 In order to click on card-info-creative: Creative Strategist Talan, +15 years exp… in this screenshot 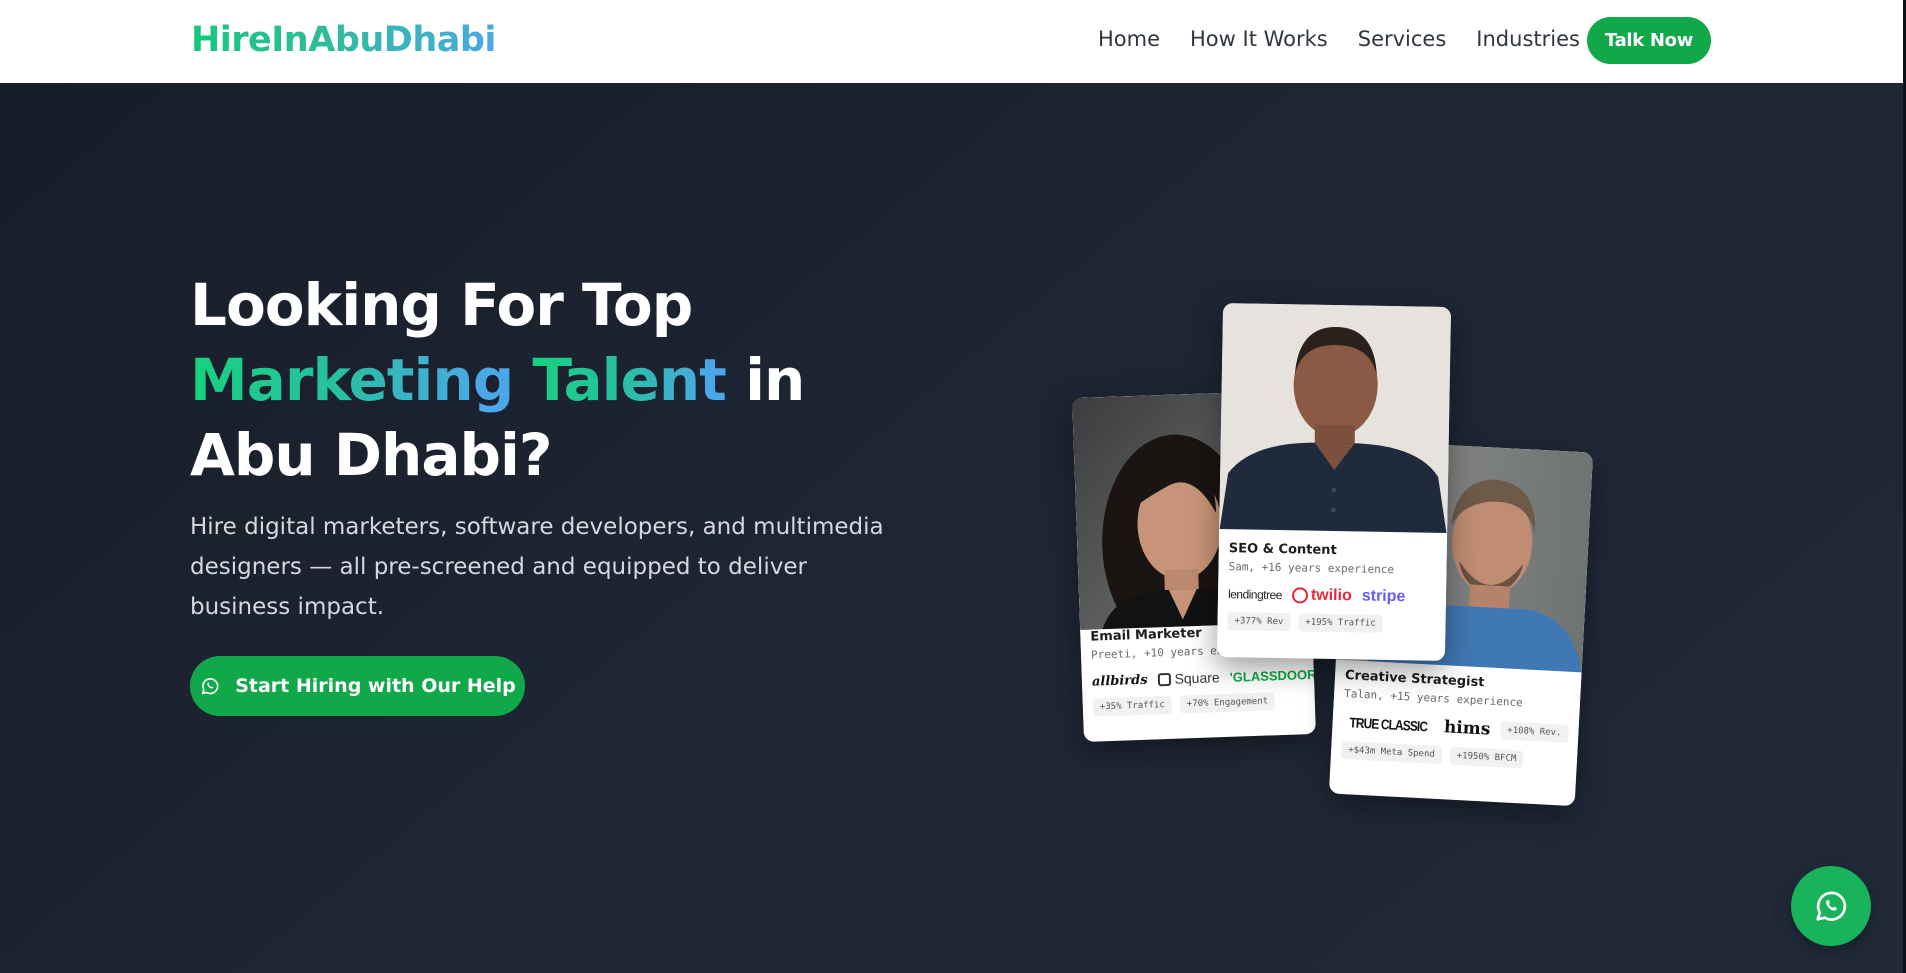, I will do `click(1456, 715)`.